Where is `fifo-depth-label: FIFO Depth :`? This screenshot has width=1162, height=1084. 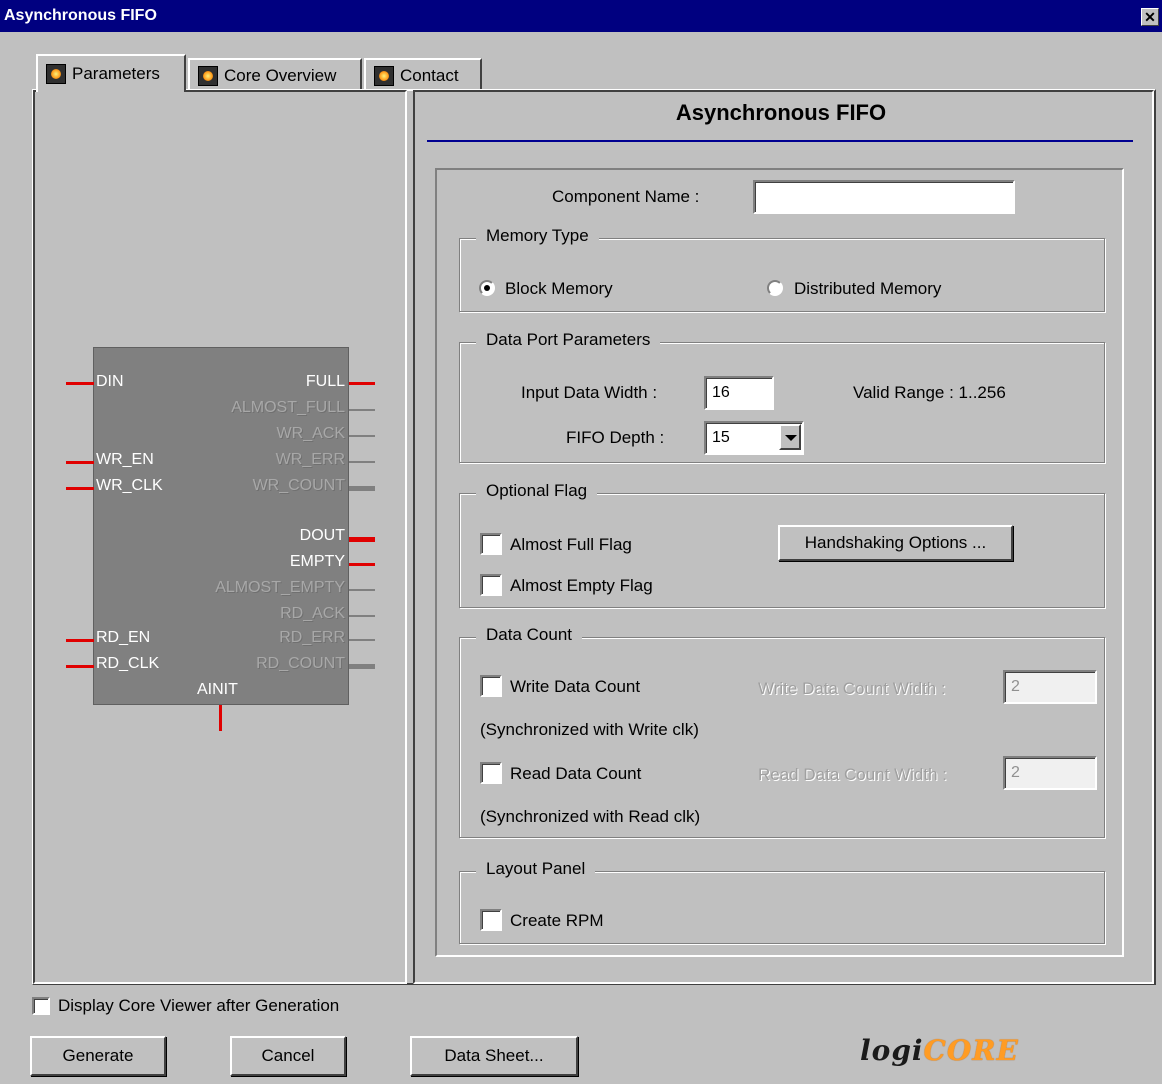
fifo-depth-label: FIFO Depth : is located at coordinates (615, 437).